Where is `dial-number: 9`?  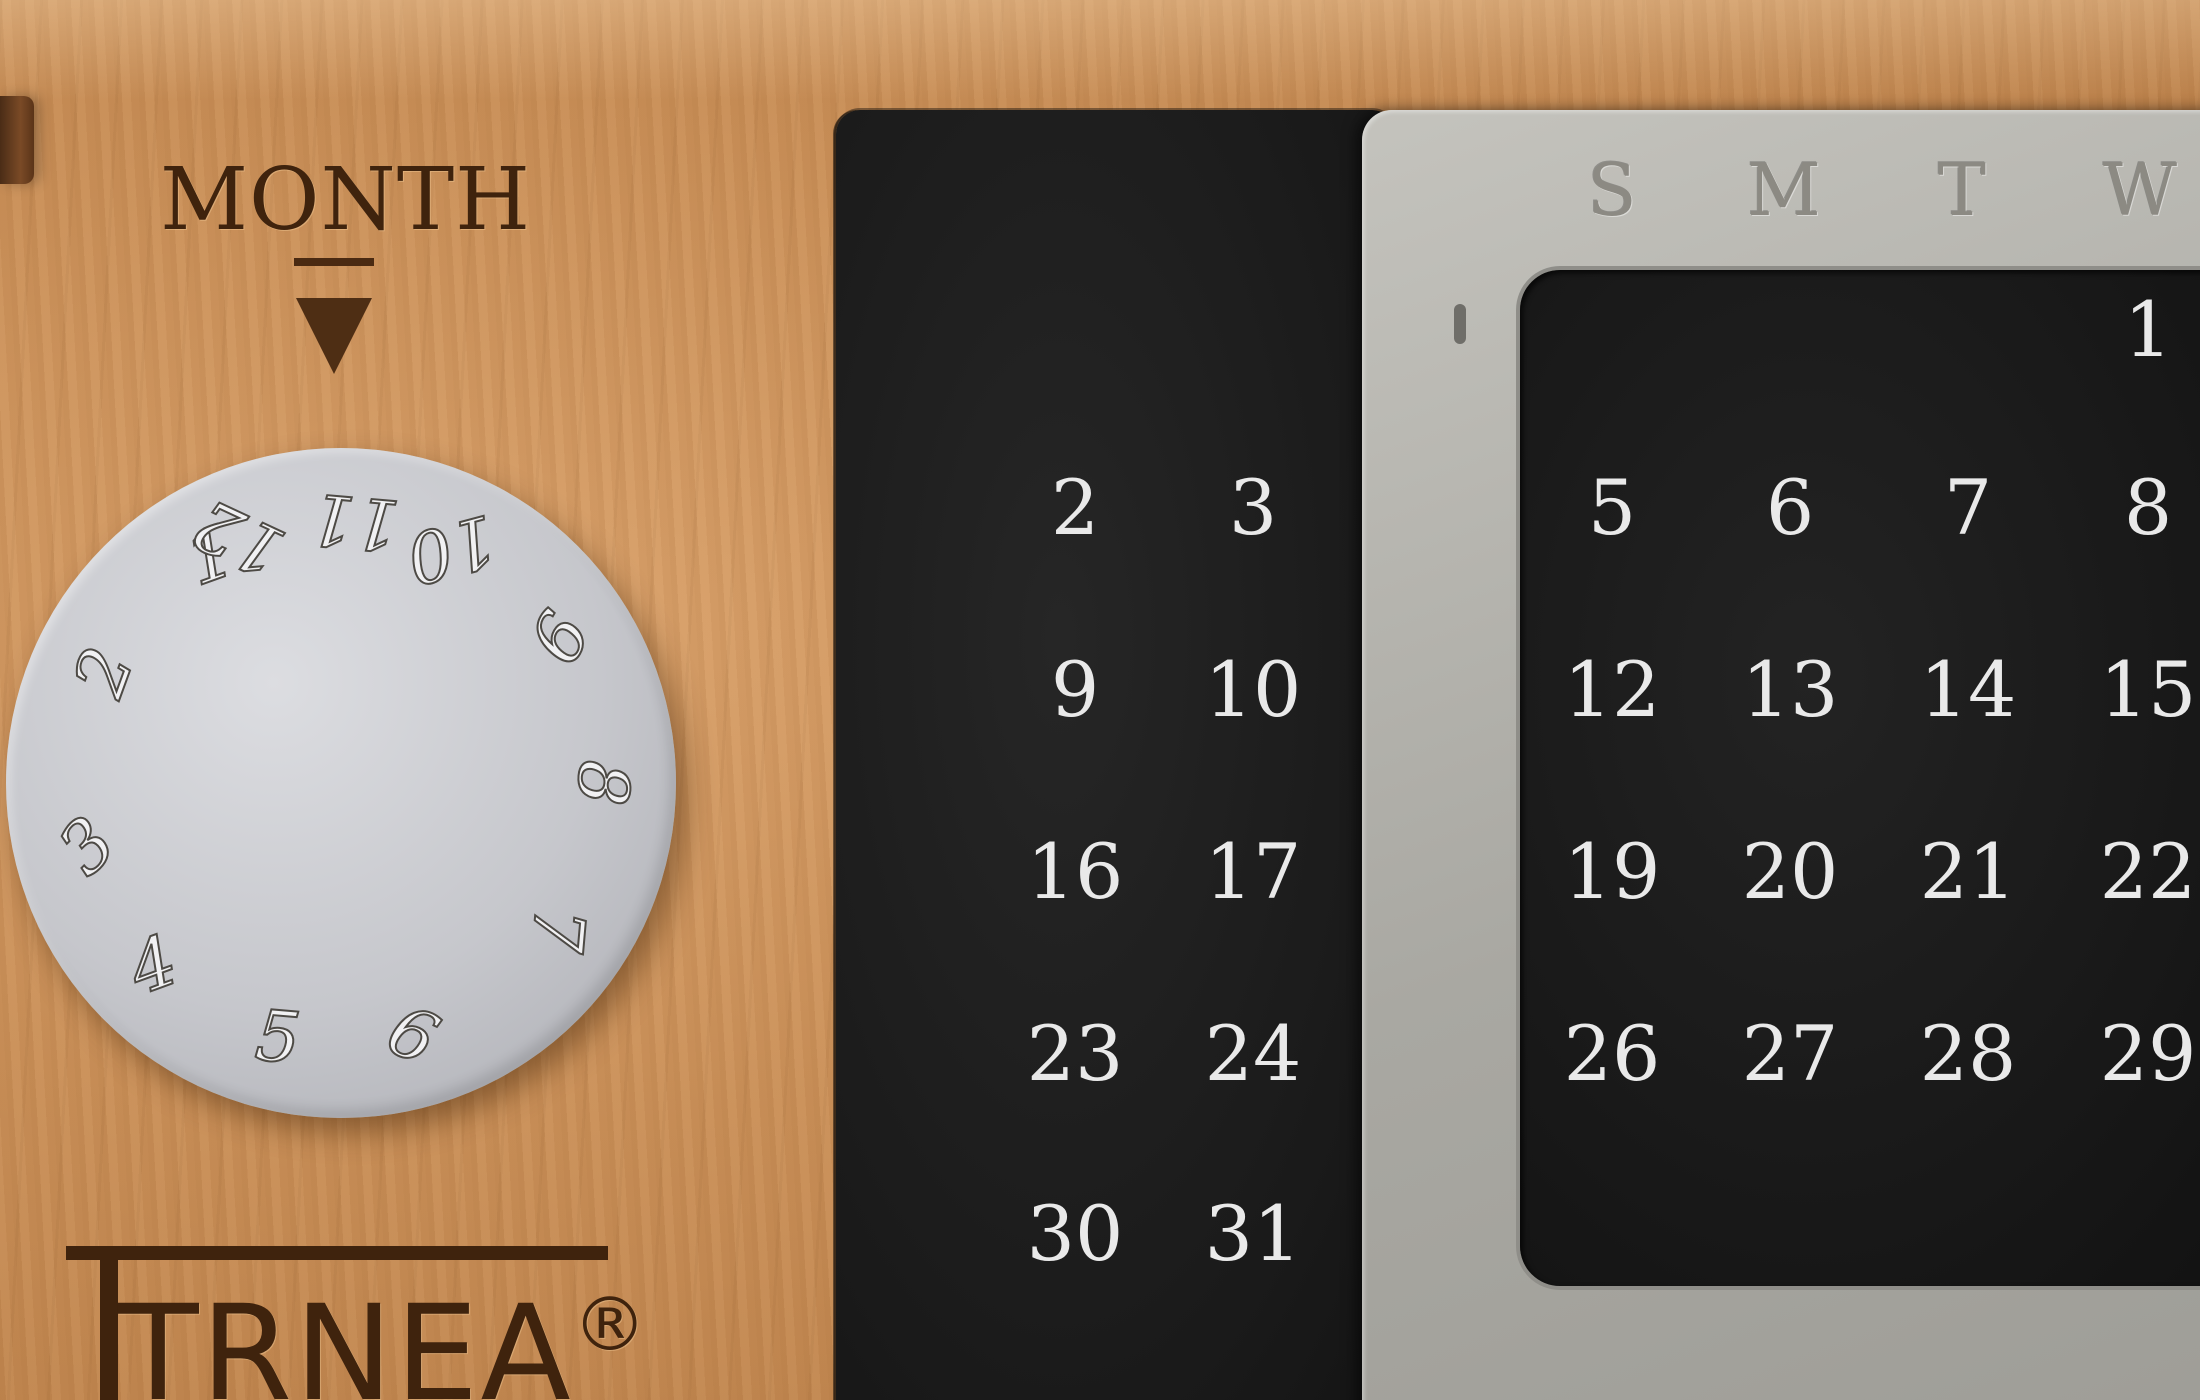
dial-number: 9 is located at coordinates (558, 637).